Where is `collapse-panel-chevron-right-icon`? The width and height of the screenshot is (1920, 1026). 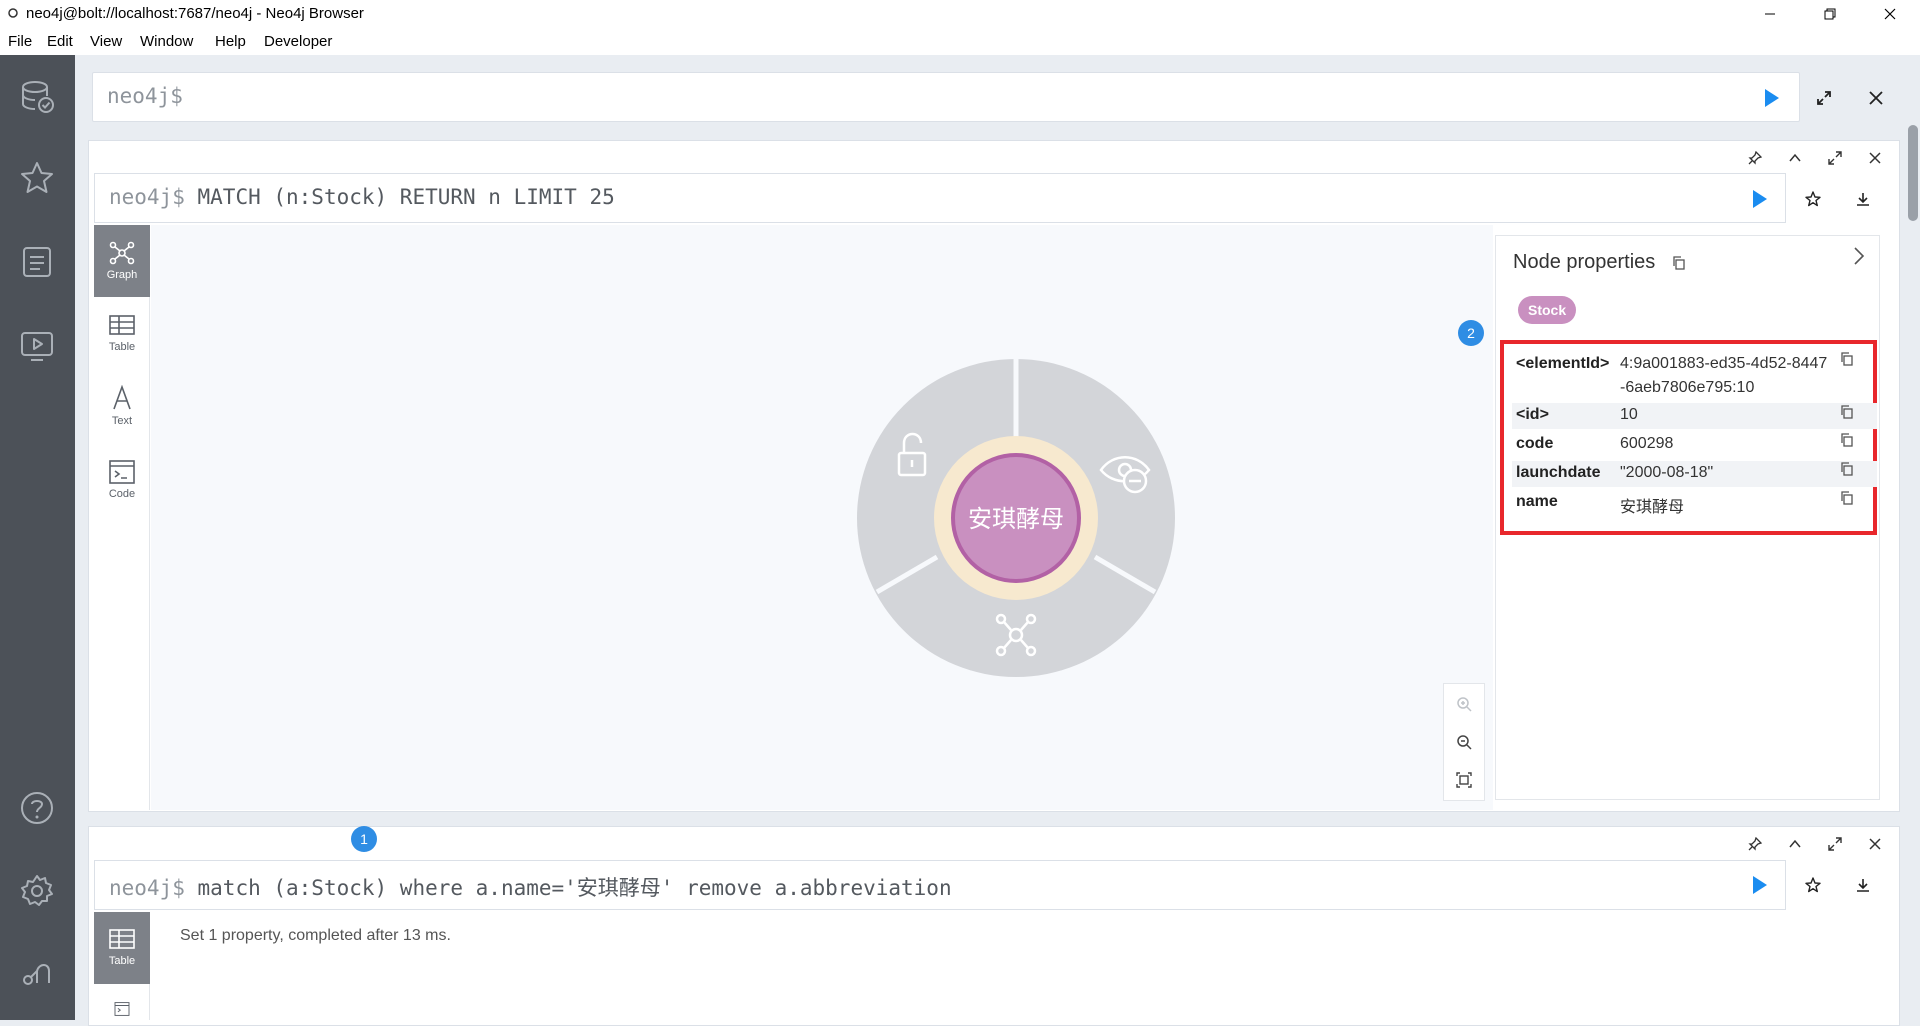
collapse-panel-chevron-right-icon is located at coordinates (1859, 256).